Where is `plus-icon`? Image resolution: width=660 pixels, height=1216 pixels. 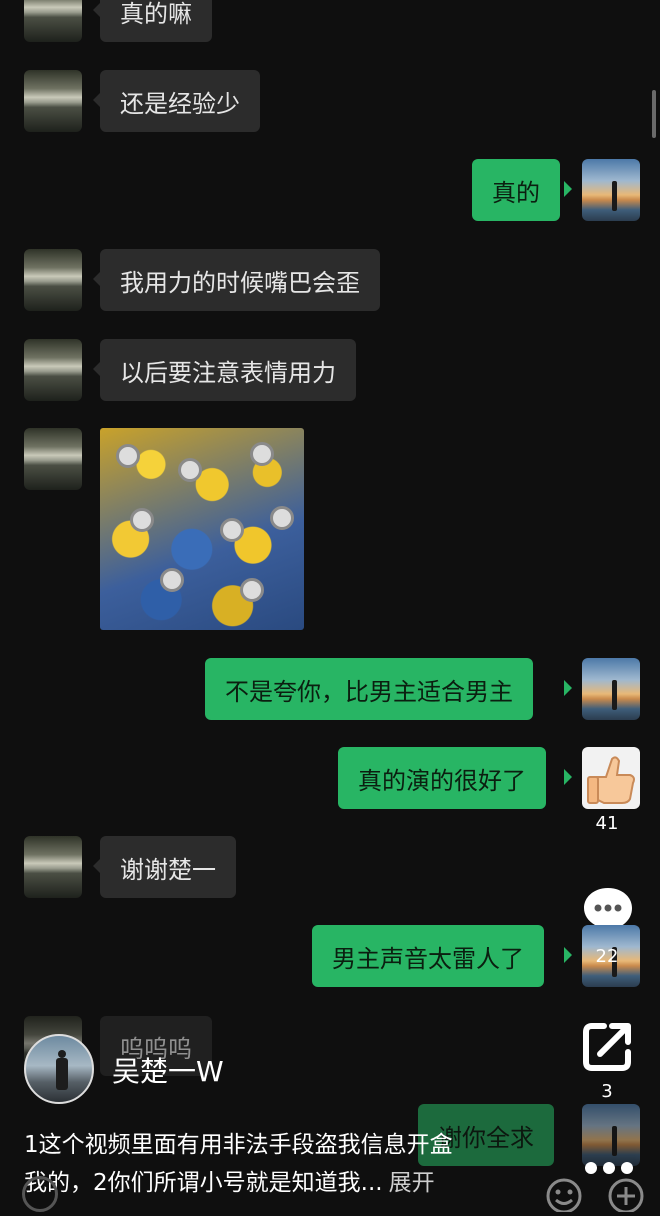
plus-icon is located at coordinates (626, 1195).